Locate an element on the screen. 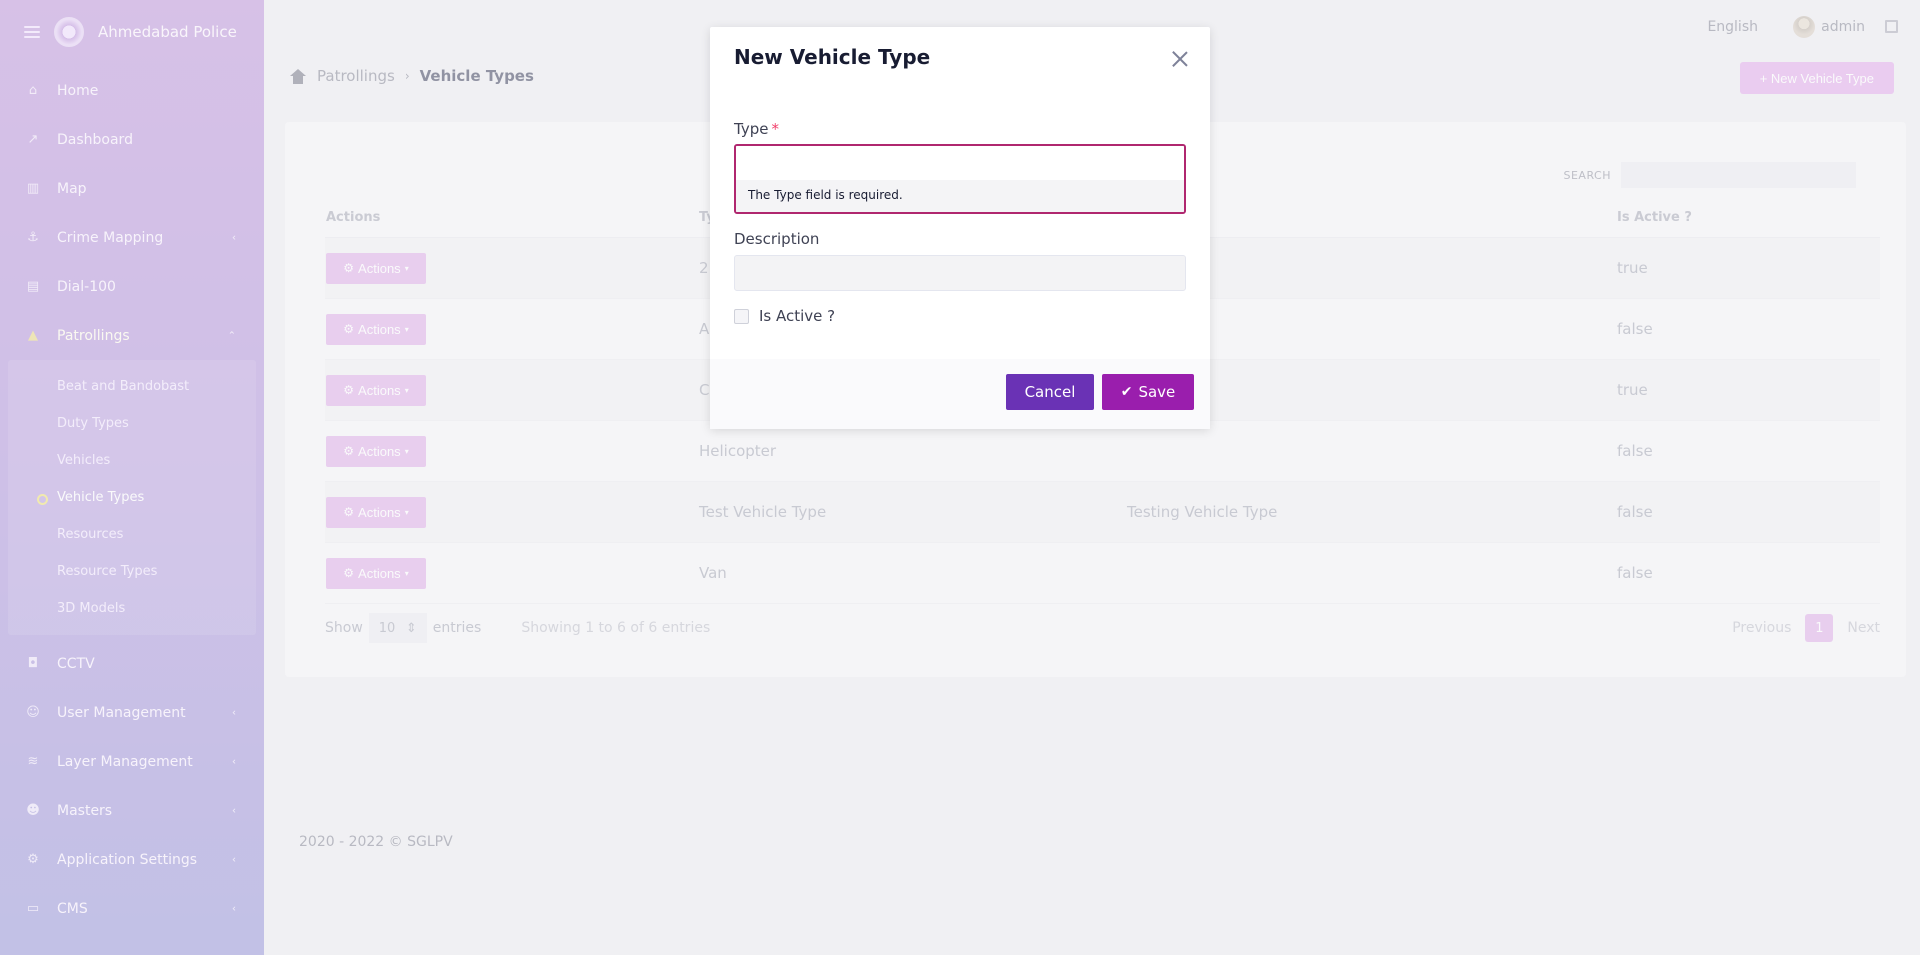  description-label: Description is located at coordinates (777, 239).